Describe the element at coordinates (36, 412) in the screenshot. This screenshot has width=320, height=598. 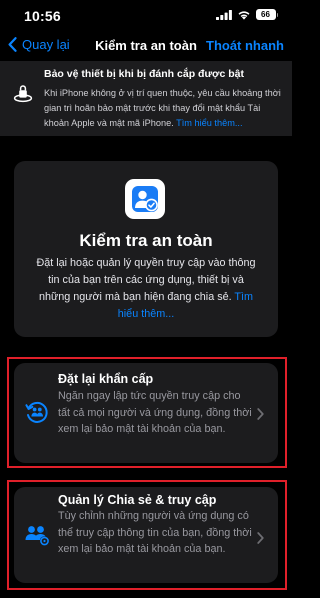
I see `emergency-reset-icon` at that location.